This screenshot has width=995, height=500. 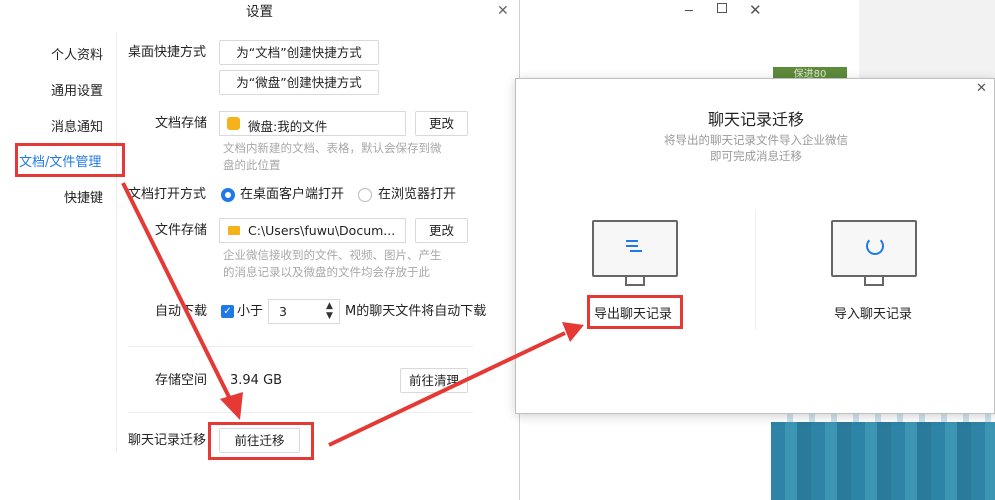 I want to click on import-chat-label: 导入聊天记录, so click(x=873, y=312).